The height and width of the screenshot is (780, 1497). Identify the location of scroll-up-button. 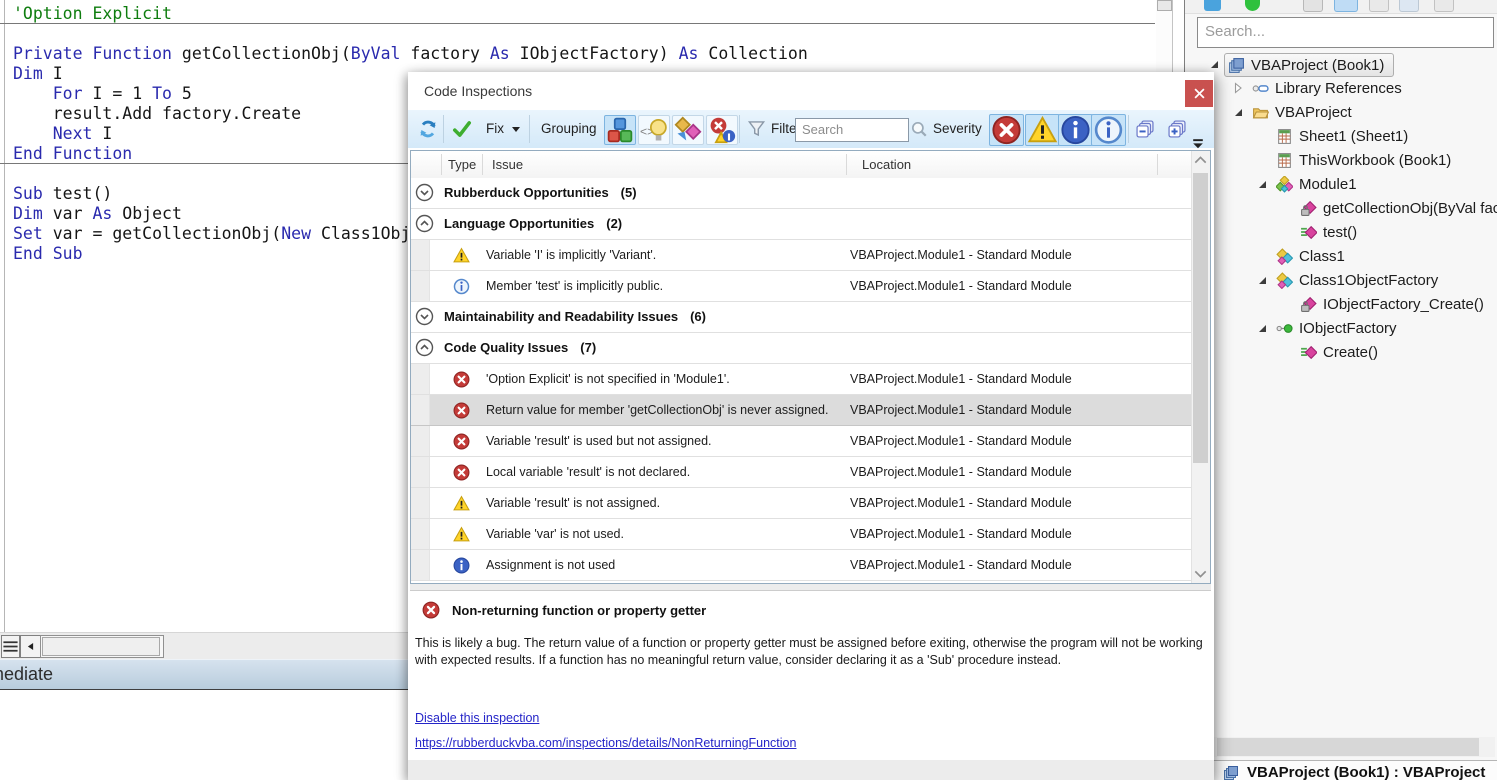
(1200, 160).